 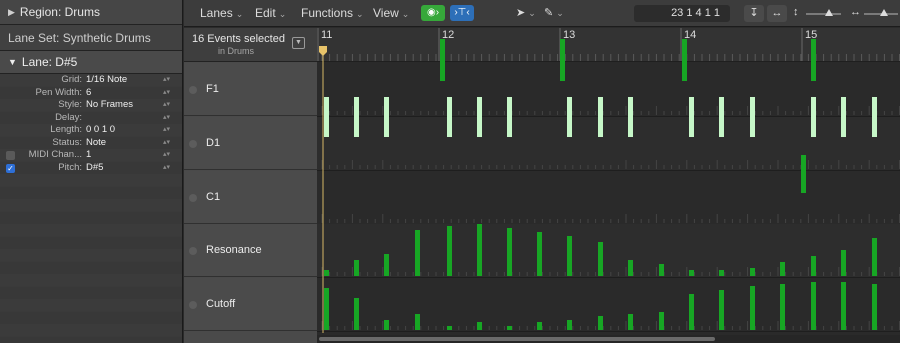 What do you see at coordinates (100, 130) in the screenshot?
I see `param-value: 0 0 1 0` at bounding box center [100, 130].